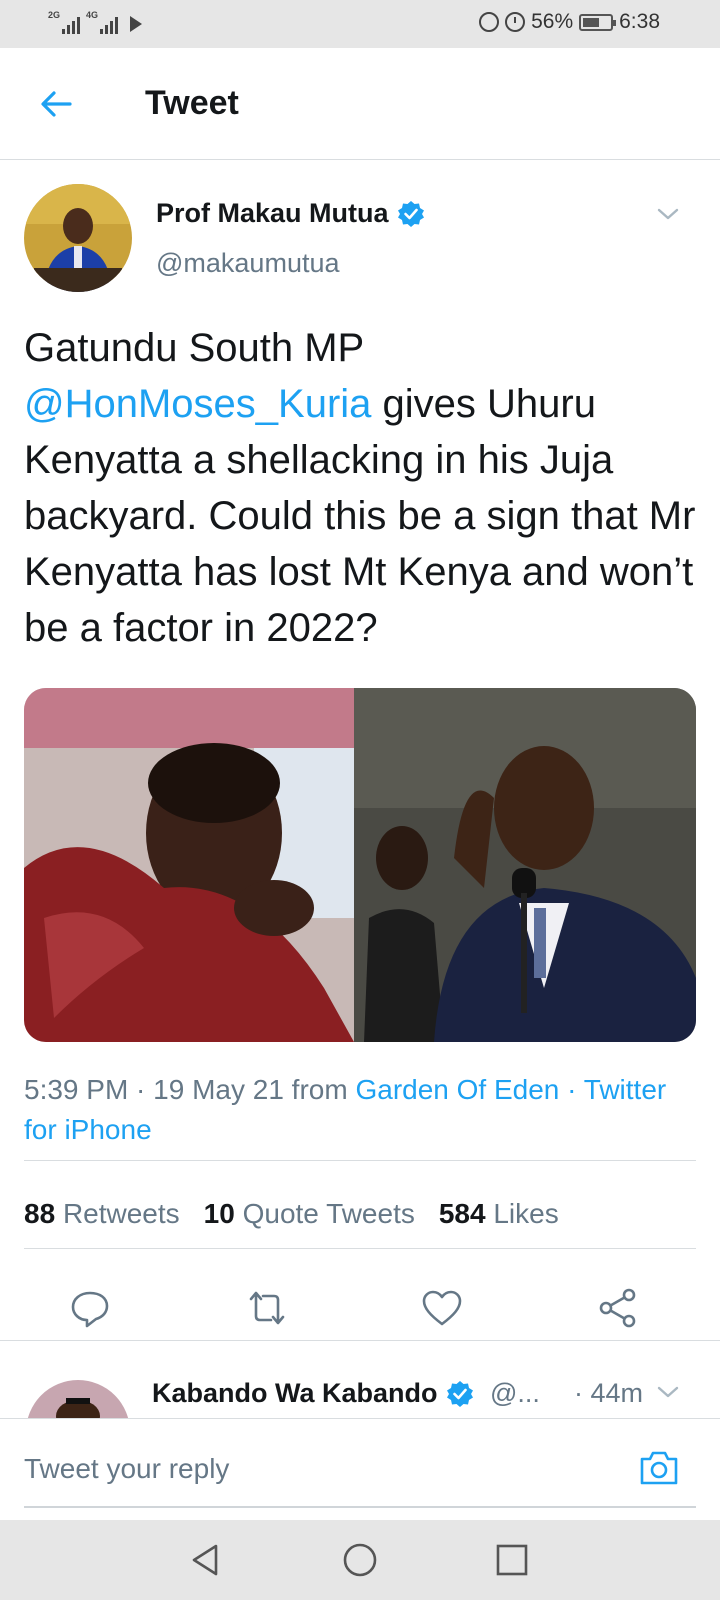  What do you see at coordinates (40, 1213) in the screenshot?
I see `retweets-count: 88` at bounding box center [40, 1213].